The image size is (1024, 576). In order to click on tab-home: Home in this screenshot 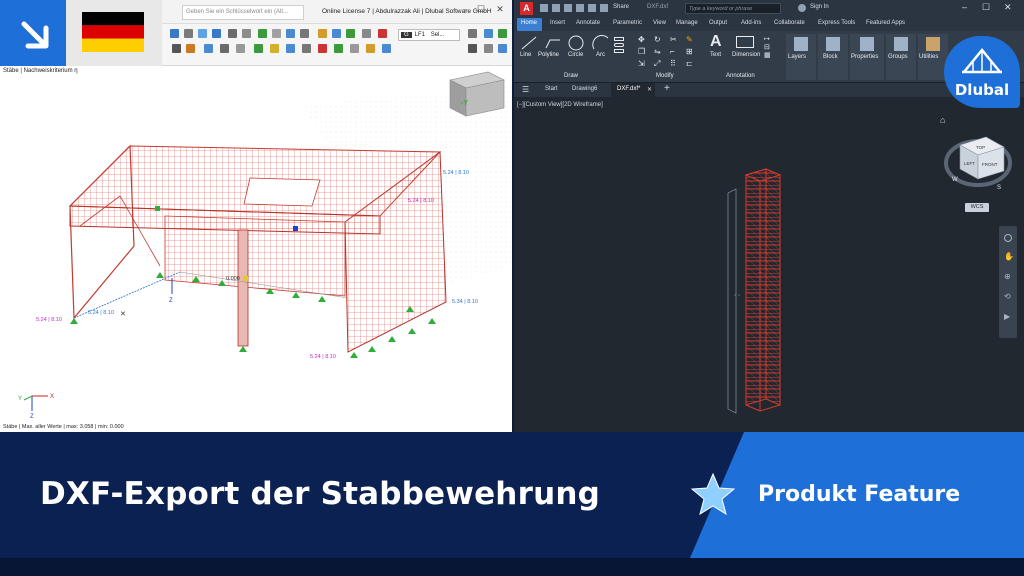, I will do `click(529, 23)`.